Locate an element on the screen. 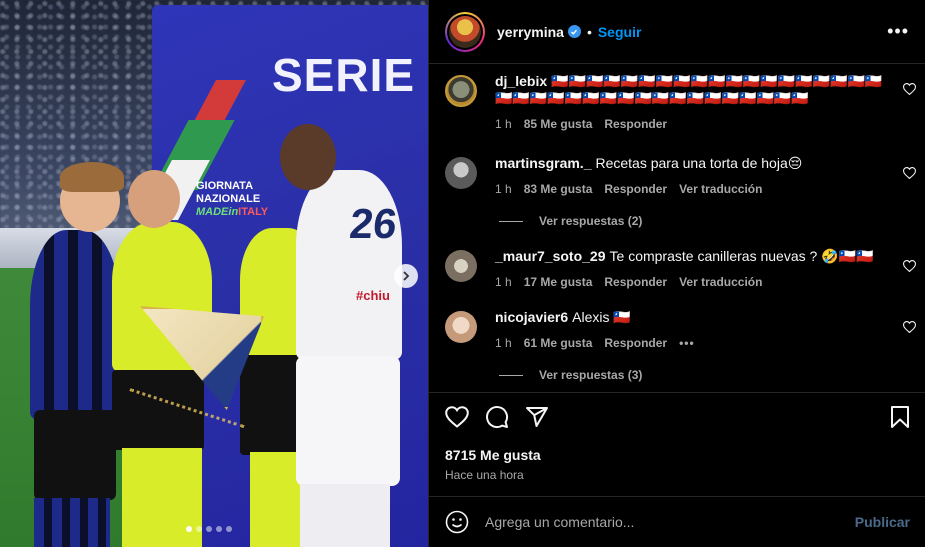 The width and height of the screenshot is (925, 547). view-replies-button: Ver respuestas (2) is located at coordinates (712, 221).